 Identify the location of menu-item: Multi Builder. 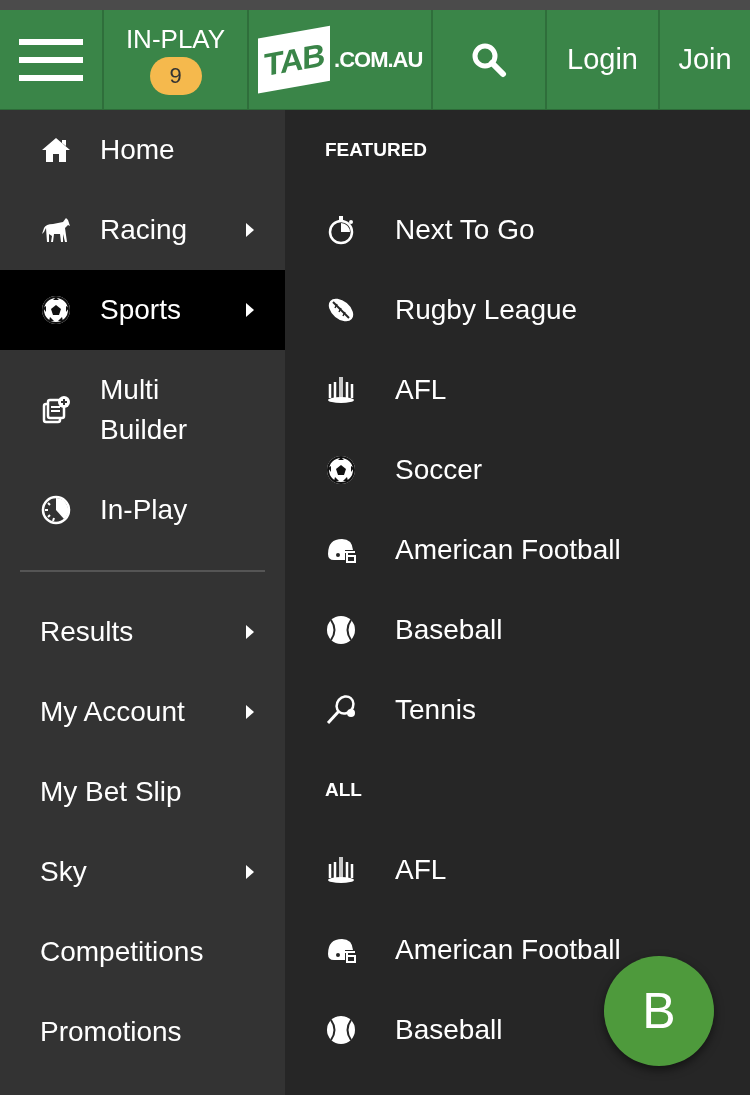
(142, 410).